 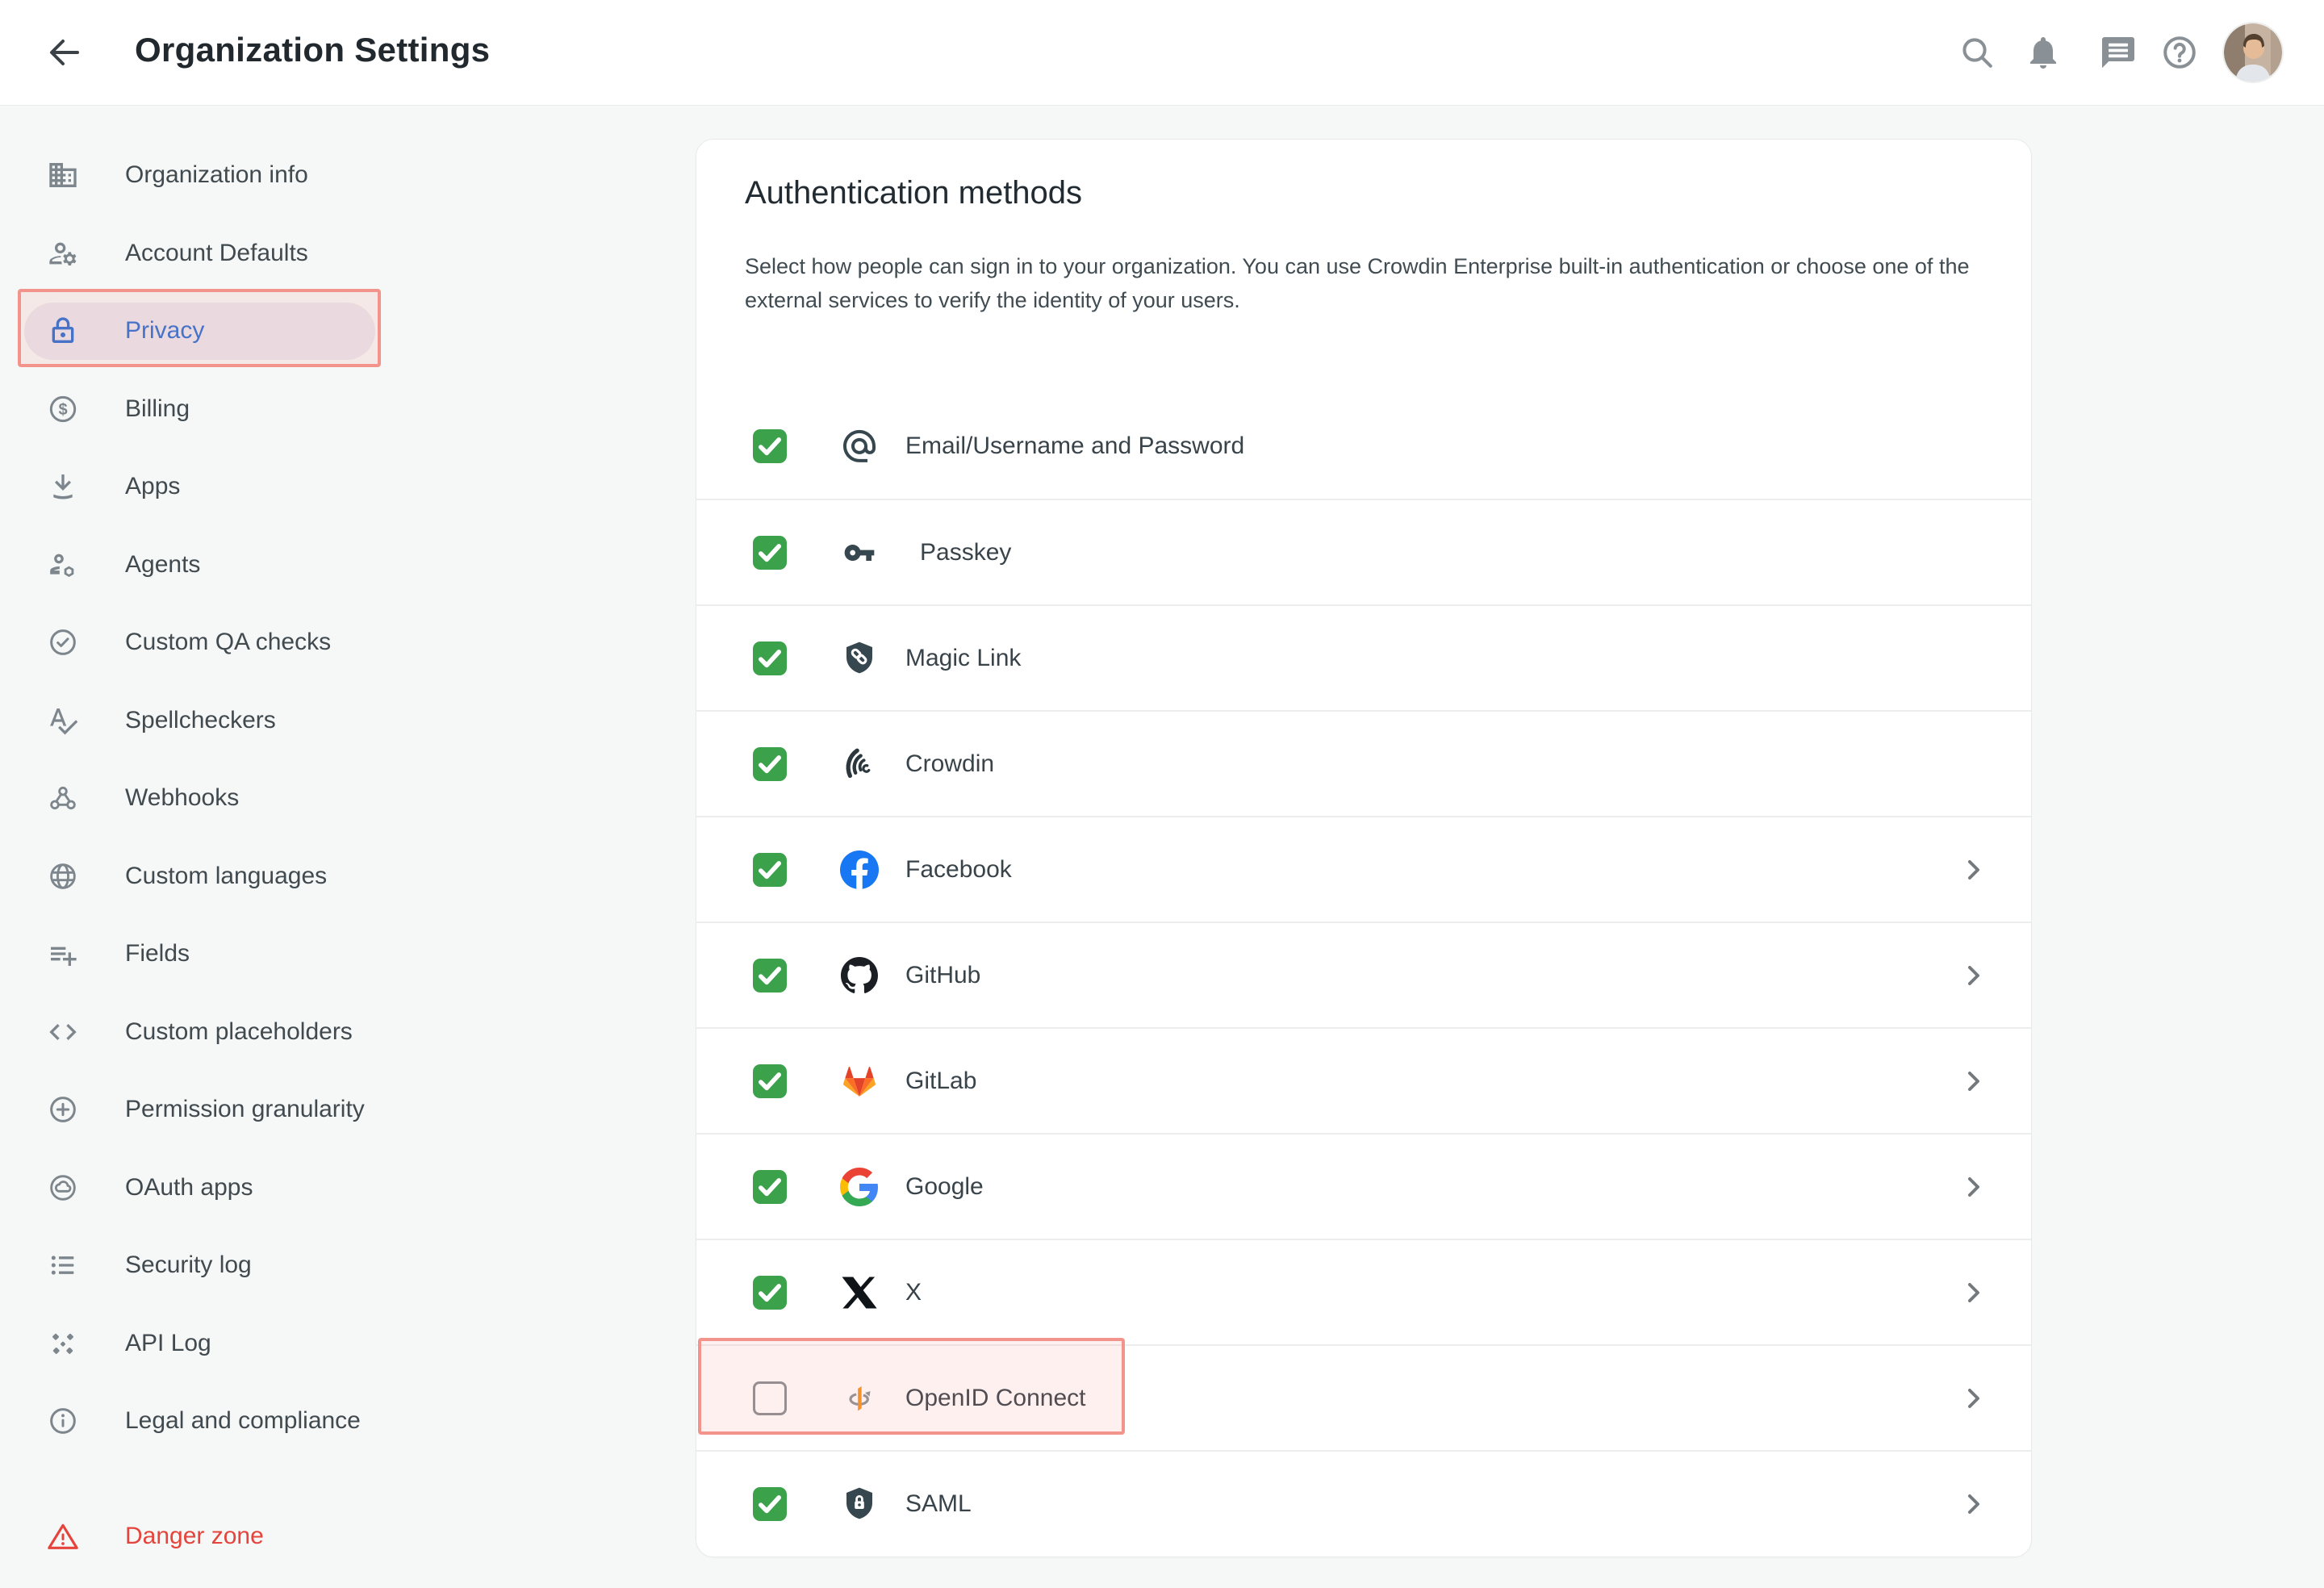 I want to click on openid-icon, so click(x=860, y=1398).